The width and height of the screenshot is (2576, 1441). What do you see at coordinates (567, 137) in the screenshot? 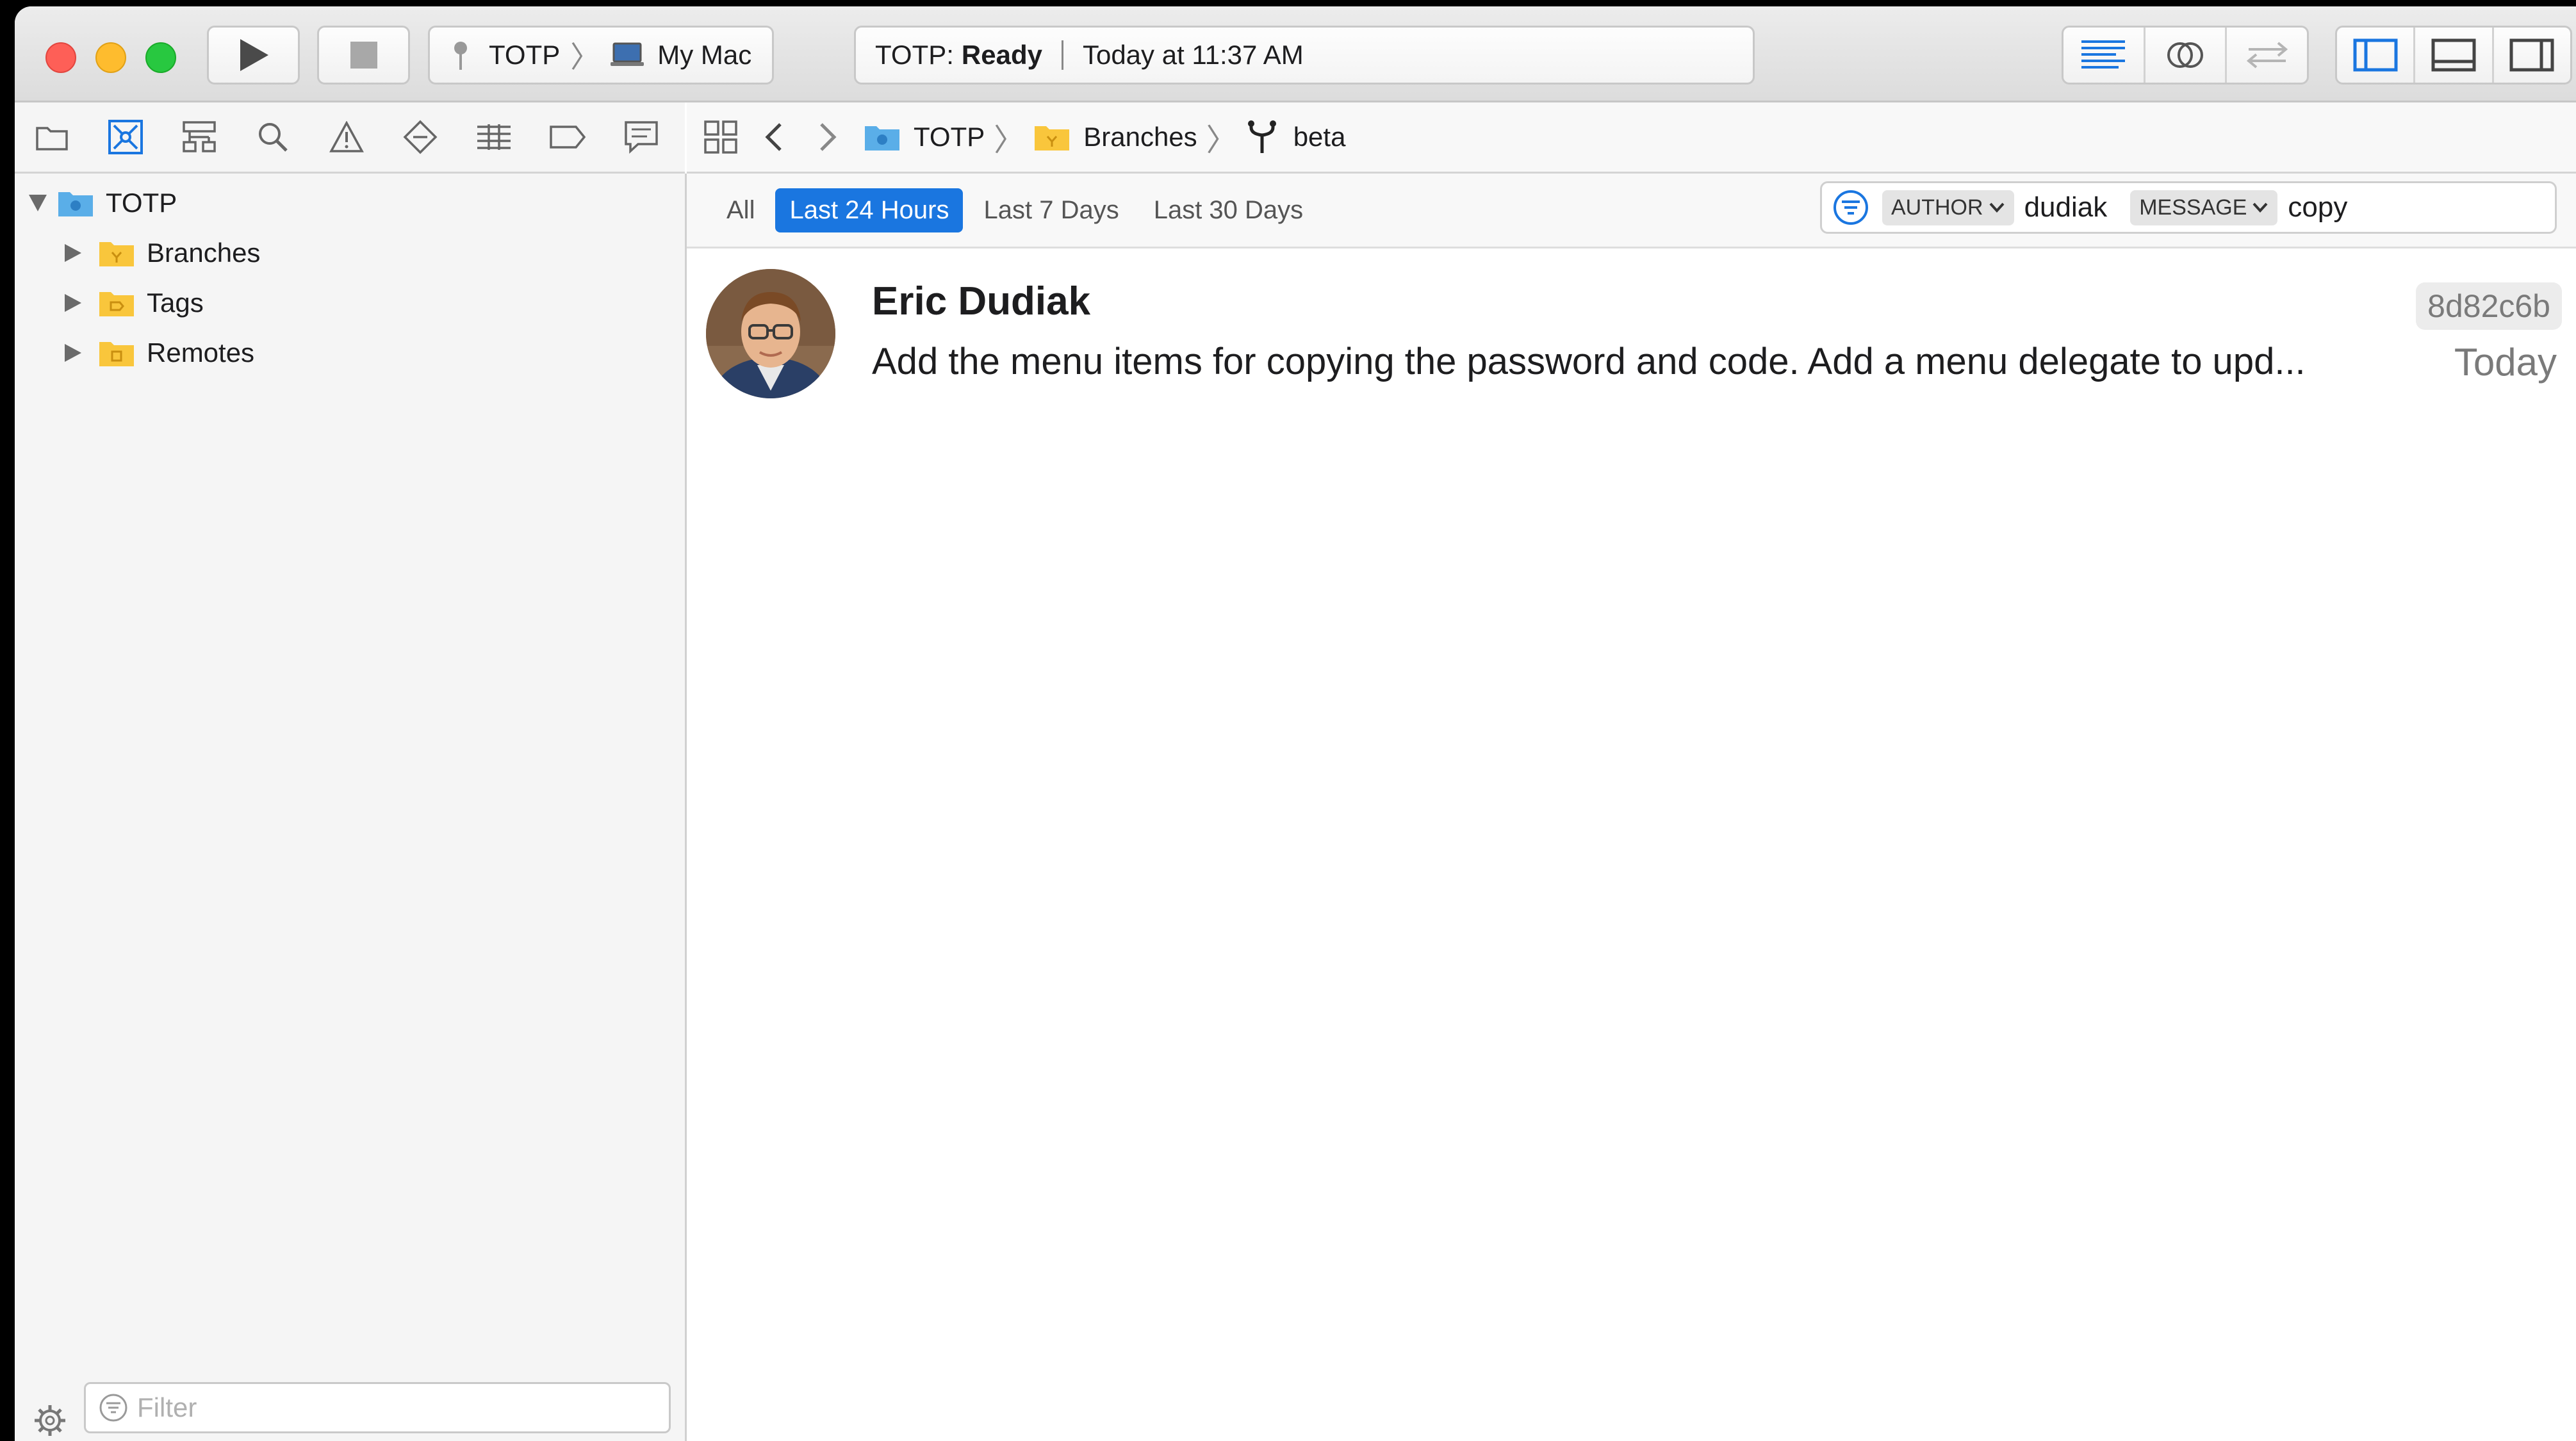
I see `breakpoint-navigator-tab` at bounding box center [567, 137].